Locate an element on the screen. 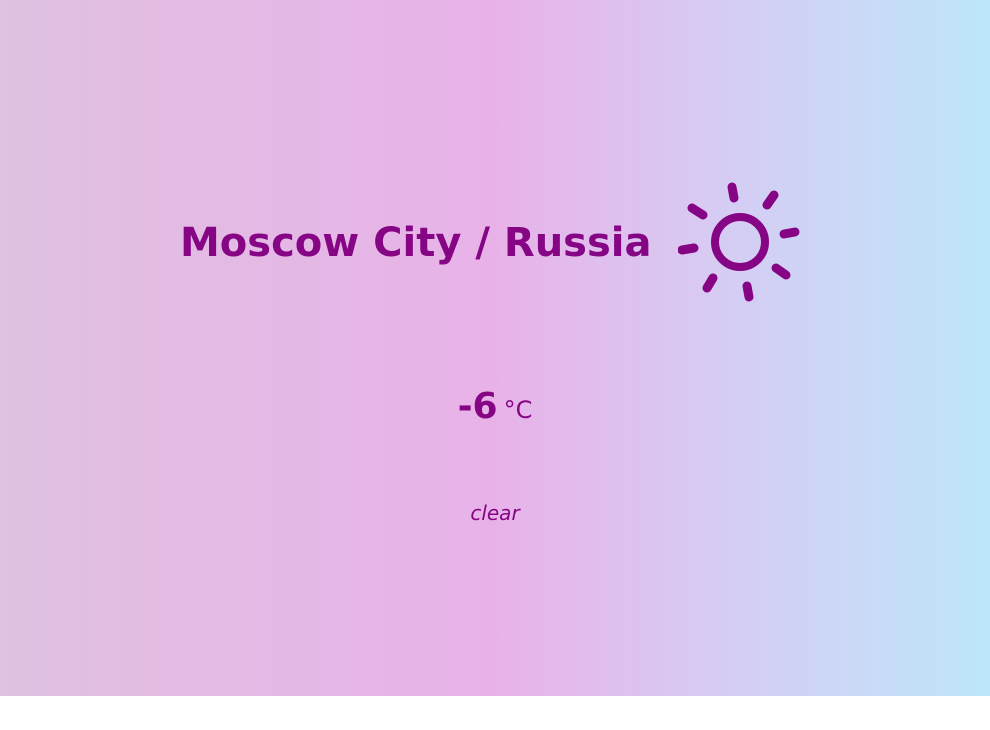 The width and height of the screenshot is (990, 730). weather-description: clear is located at coordinates (495, 513).